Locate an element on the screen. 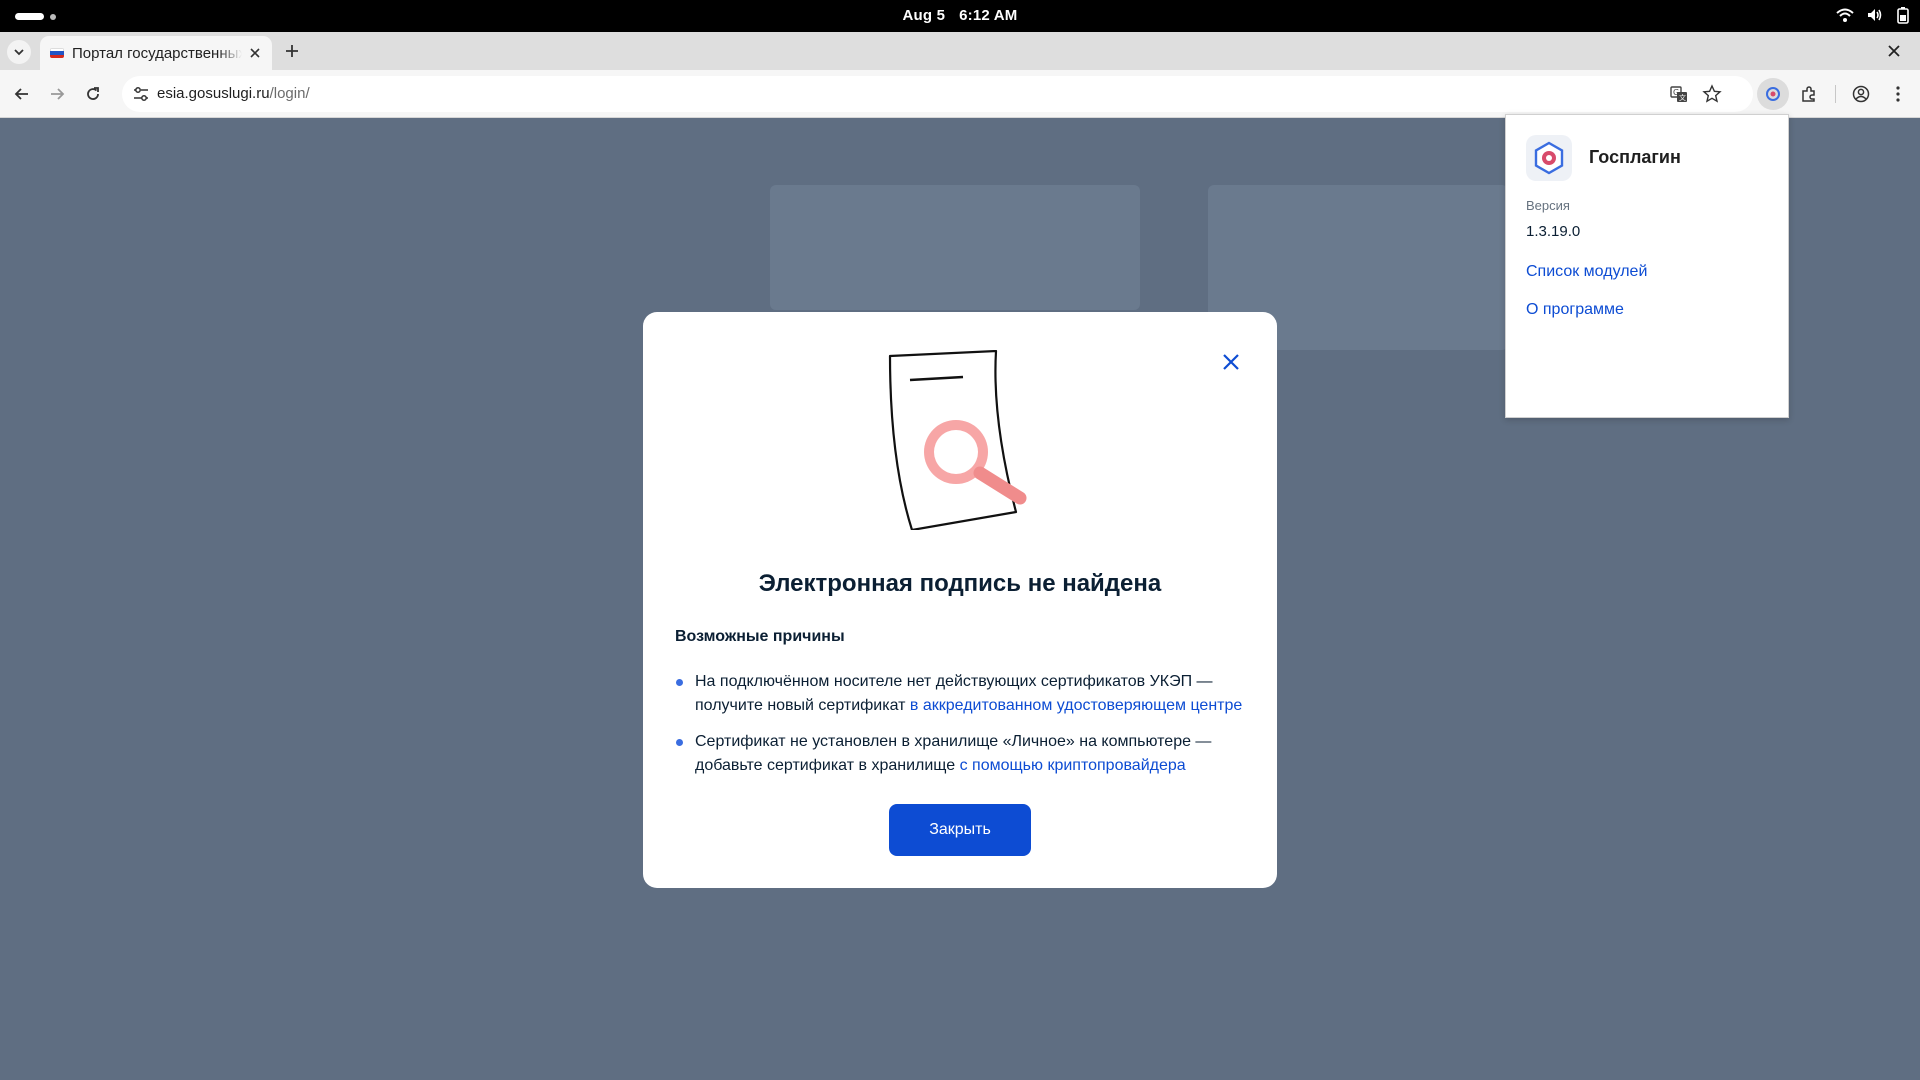 The width and height of the screenshot is (1920, 1080). window-close-button is located at coordinates (1894, 51).